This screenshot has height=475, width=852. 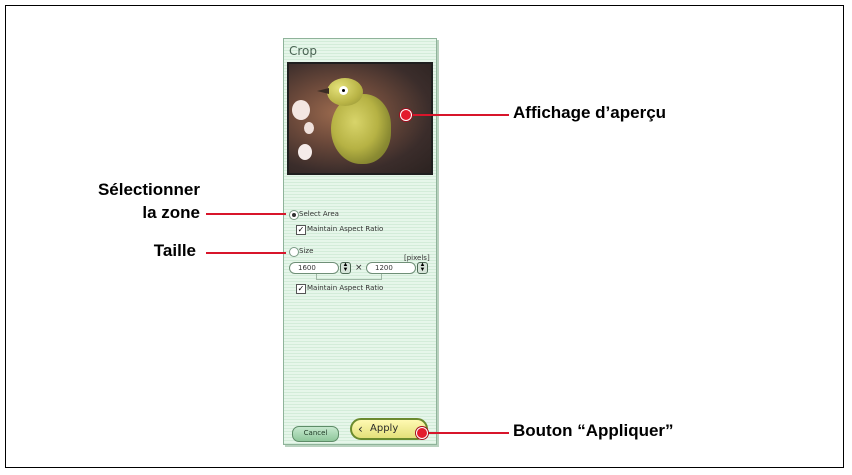 I want to click on callout-line-size, so click(x=246, y=253).